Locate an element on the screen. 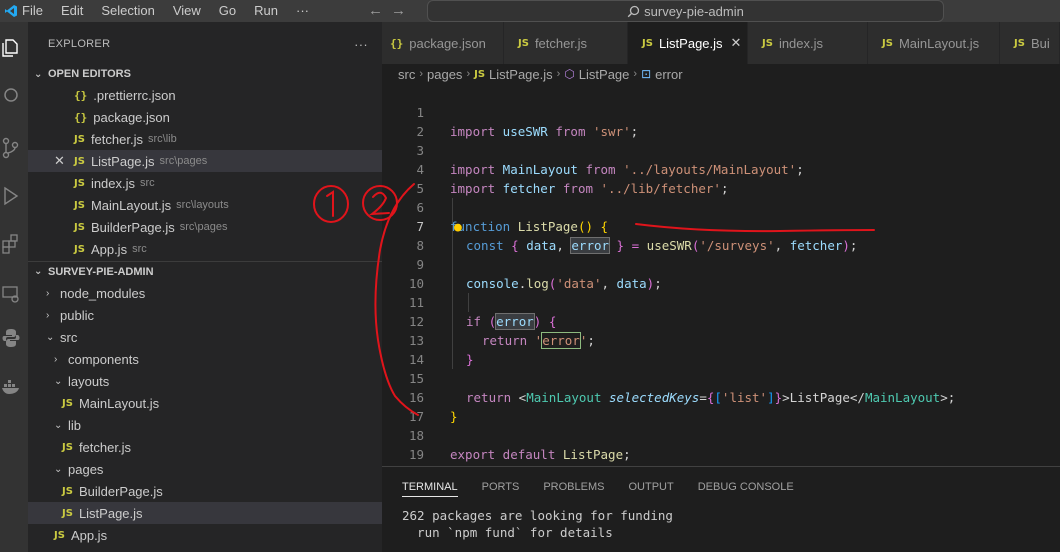 The image size is (1060, 552). tree-file: JS fetcher.js is located at coordinates (205, 447).